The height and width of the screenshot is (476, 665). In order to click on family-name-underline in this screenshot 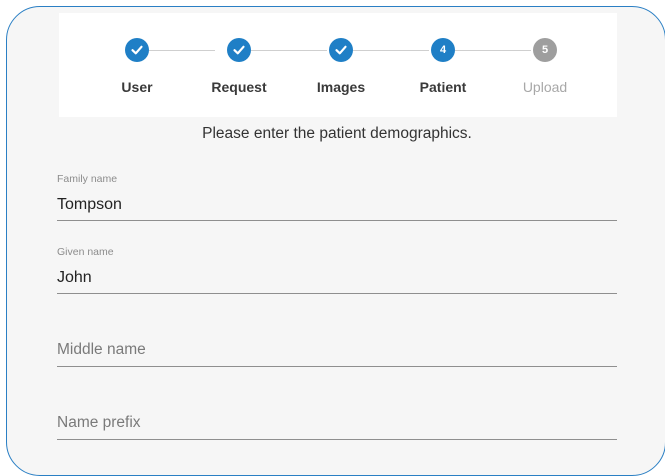, I will do `click(337, 220)`.